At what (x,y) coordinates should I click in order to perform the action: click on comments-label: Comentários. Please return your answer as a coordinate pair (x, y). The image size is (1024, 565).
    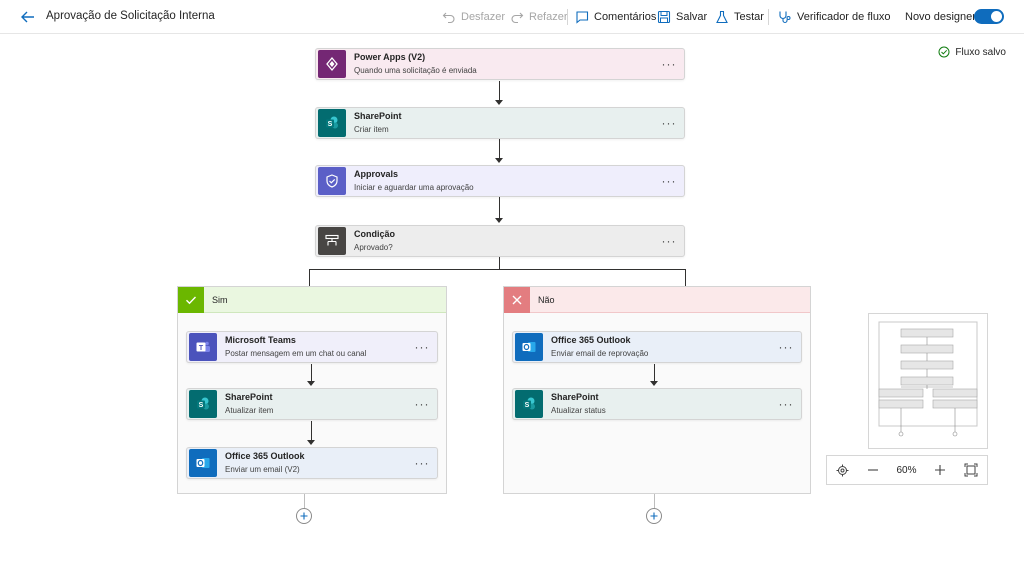
    Looking at the image, I should click on (625, 17).